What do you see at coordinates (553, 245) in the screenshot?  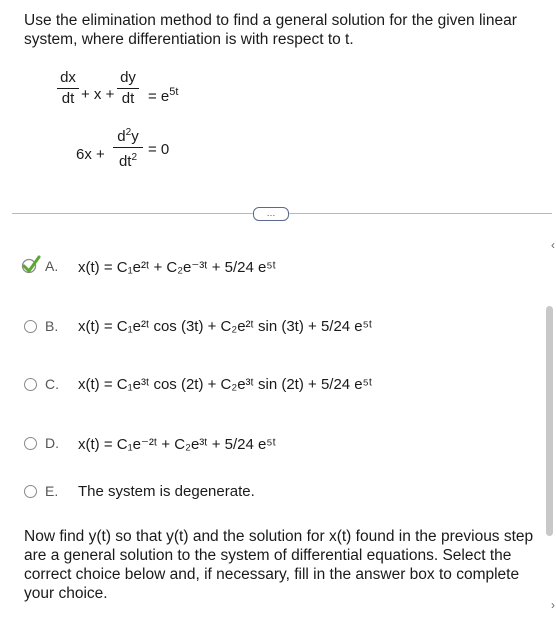 I see `scroll-up-icon: ‹` at bounding box center [553, 245].